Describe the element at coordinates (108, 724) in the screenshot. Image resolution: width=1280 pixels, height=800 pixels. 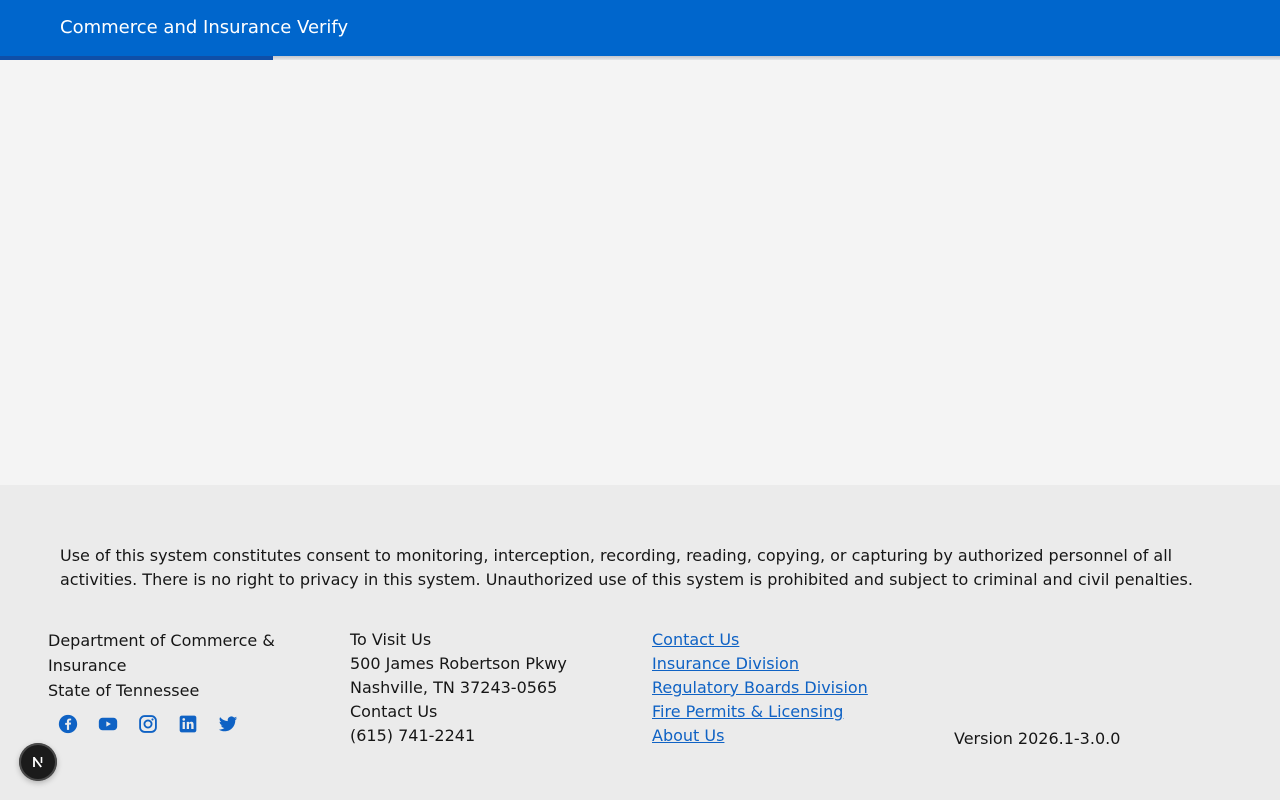
I see `youtube-icon` at that location.